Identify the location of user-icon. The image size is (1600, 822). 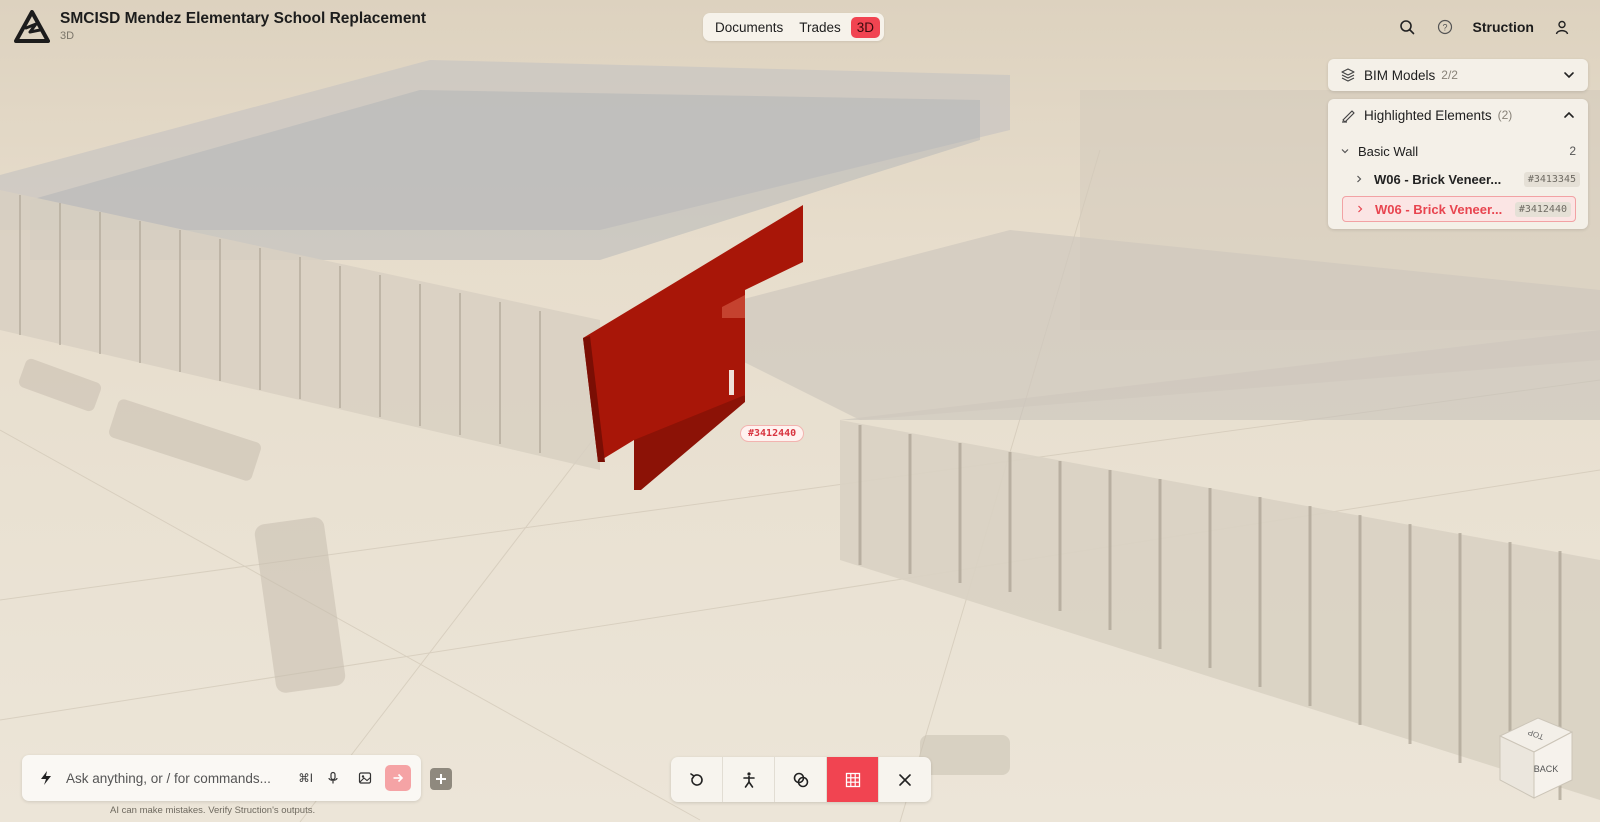
(1562, 27).